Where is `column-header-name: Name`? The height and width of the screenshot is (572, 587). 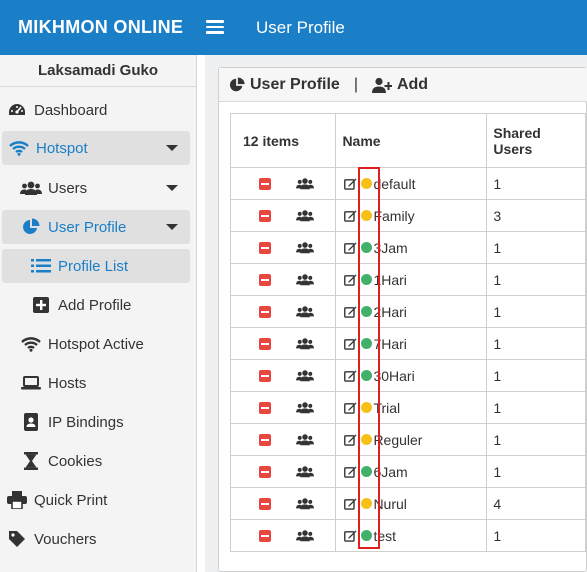 column-header-name: Name is located at coordinates (411, 140).